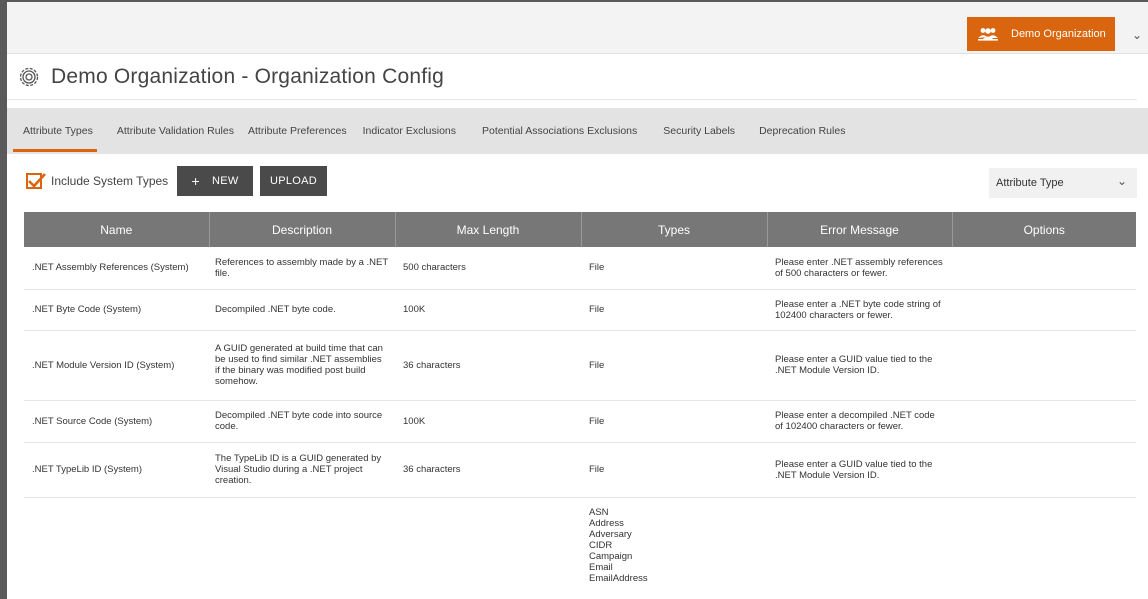 The width and height of the screenshot is (1148, 599). What do you see at coordinates (116, 310) in the screenshot?
I see `cell-name: .NET Byte Code (System)` at bounding box center [116, 310].